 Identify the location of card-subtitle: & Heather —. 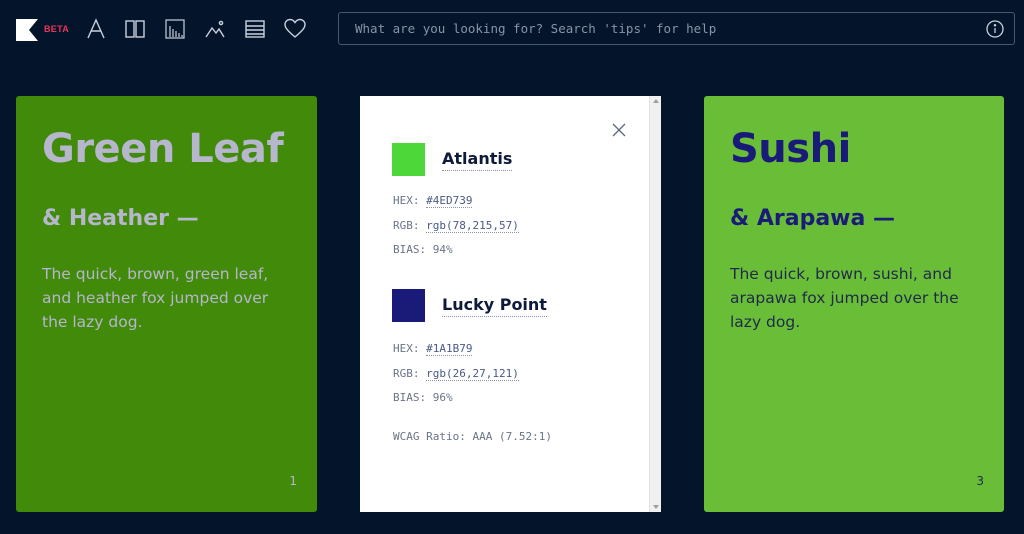
(120, 218).